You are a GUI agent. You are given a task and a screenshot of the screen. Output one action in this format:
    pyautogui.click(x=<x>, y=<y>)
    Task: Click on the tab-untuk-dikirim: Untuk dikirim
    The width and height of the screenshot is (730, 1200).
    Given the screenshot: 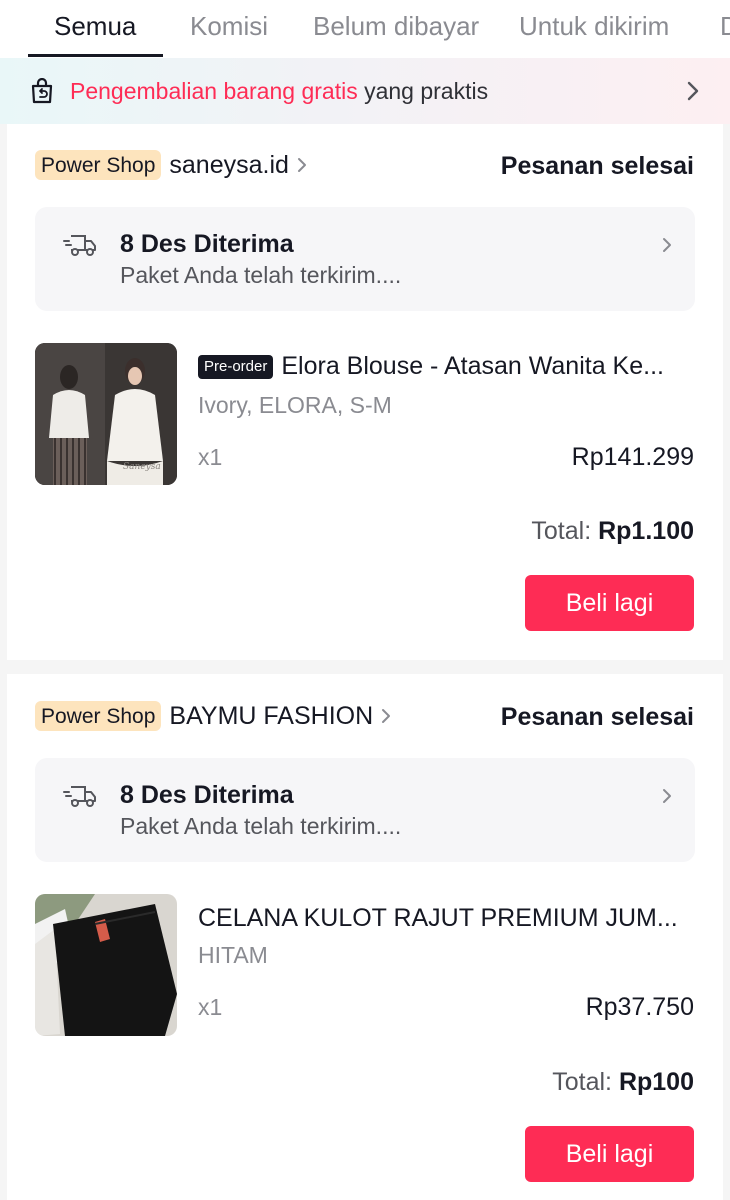 What is the action you would take?
    pyautogui.click(x=594, y=29)
    